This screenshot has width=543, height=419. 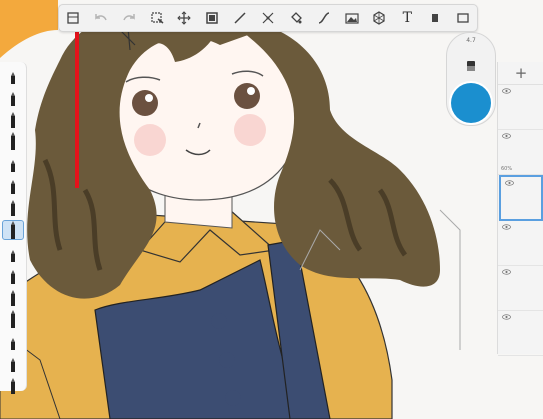 What do you see at coordinates (463, 18) in the screenshot?
I see `fullscreen-icon` at bounding box center [463, 18].